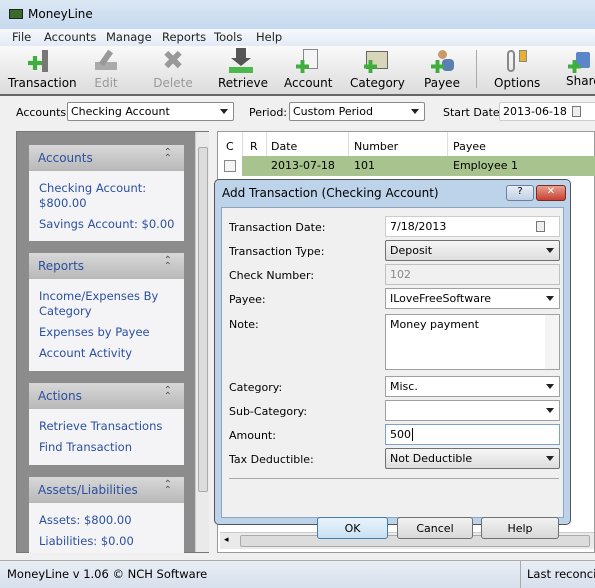 This screenshot has width=595, height=588. Describe the element at coordinates (106, 437) in the screenshot. I see `actions-section-body: Retrieve Transactions Find Transaction` at that location.